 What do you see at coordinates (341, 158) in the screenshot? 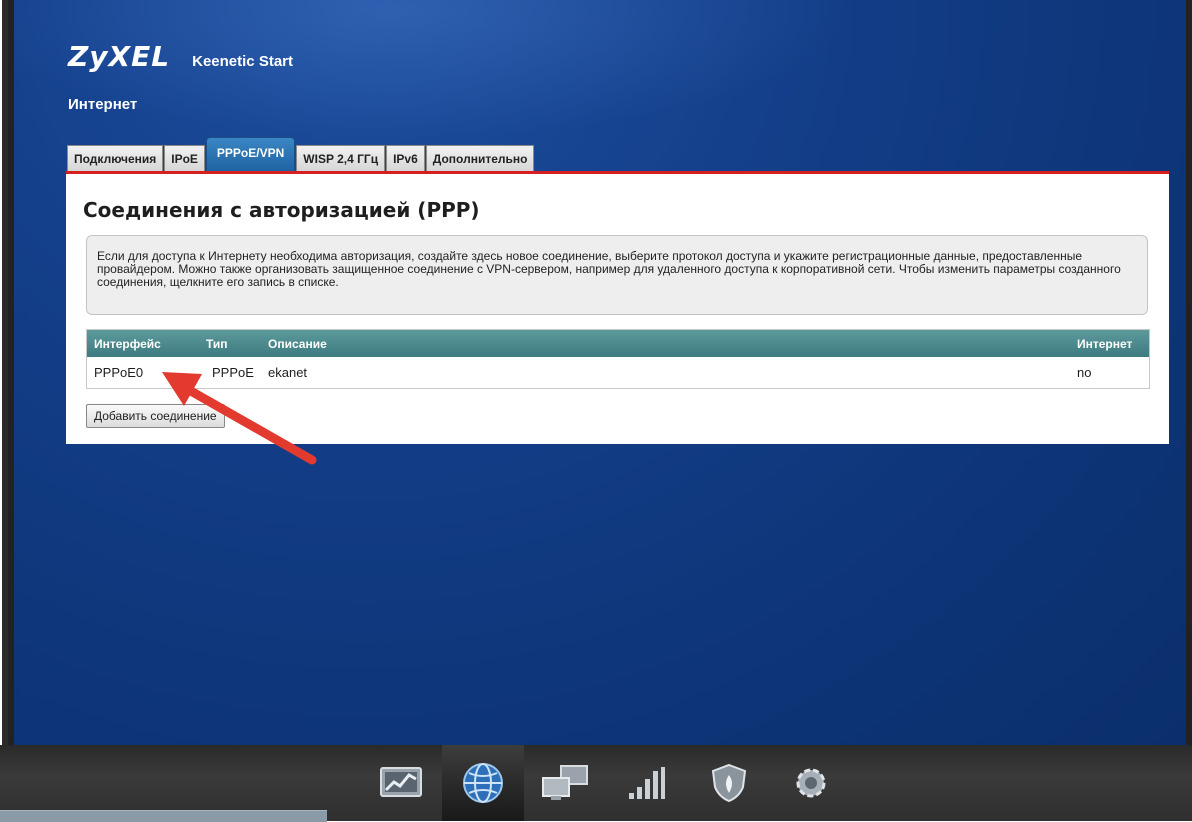
I see `tab-wisp: WISP 2,4 ГГц` at bounding box center [341, 158].